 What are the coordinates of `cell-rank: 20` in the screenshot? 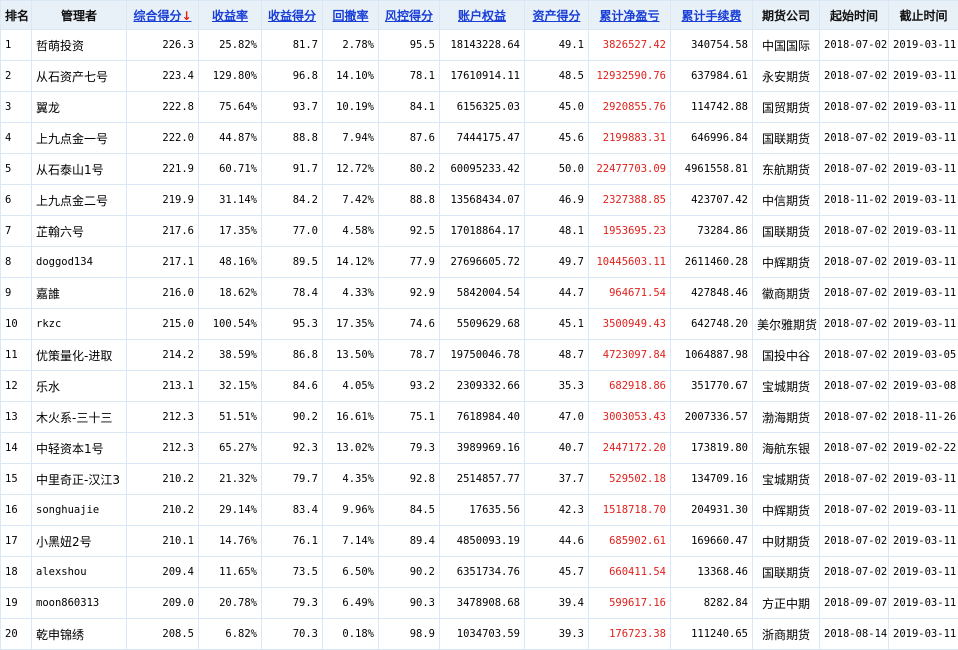 It's located at (16, 634).